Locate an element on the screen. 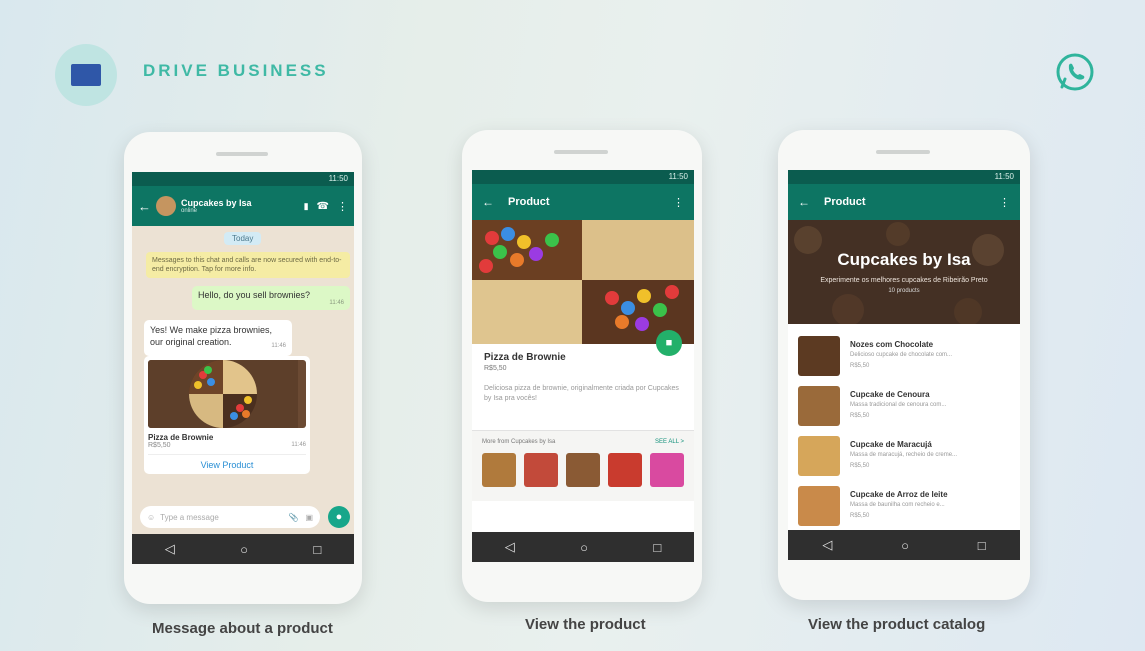  chat-header: ← Cupcakes by Isa online ▮ ☎ ⋮ is located at coordinates (243, 206).